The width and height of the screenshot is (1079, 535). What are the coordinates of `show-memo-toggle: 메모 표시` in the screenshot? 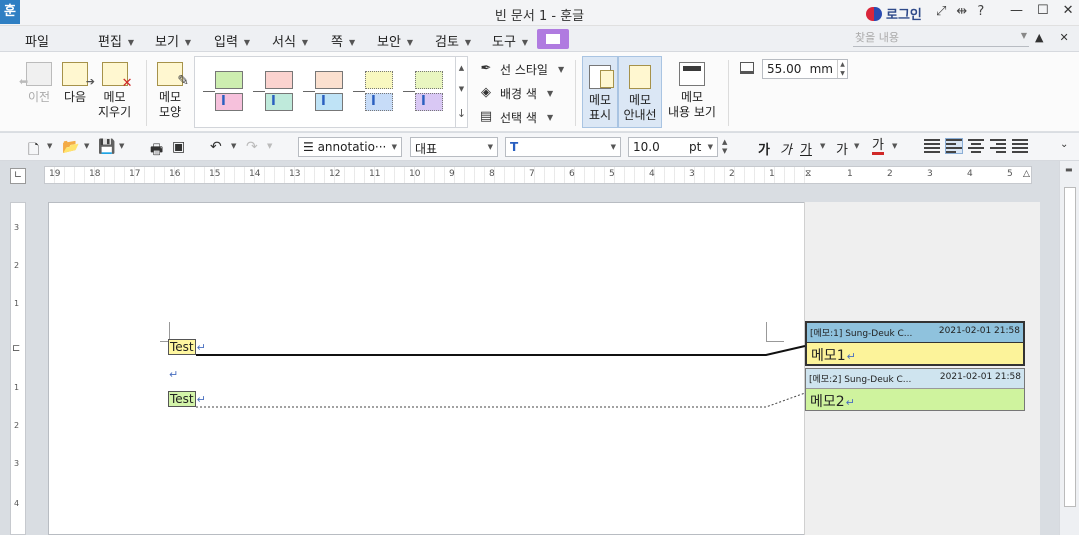 It's located at (600, 92).